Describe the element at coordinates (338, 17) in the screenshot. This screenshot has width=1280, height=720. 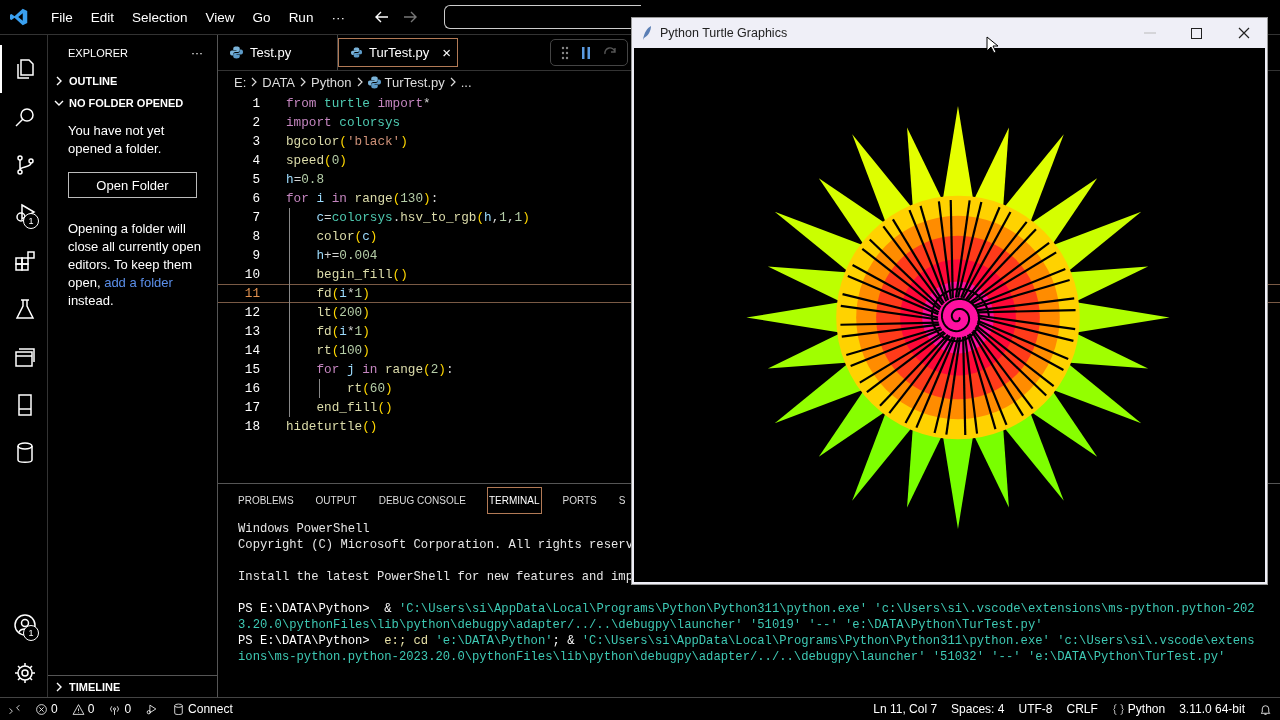
I see `menu-item: ···` at that location.